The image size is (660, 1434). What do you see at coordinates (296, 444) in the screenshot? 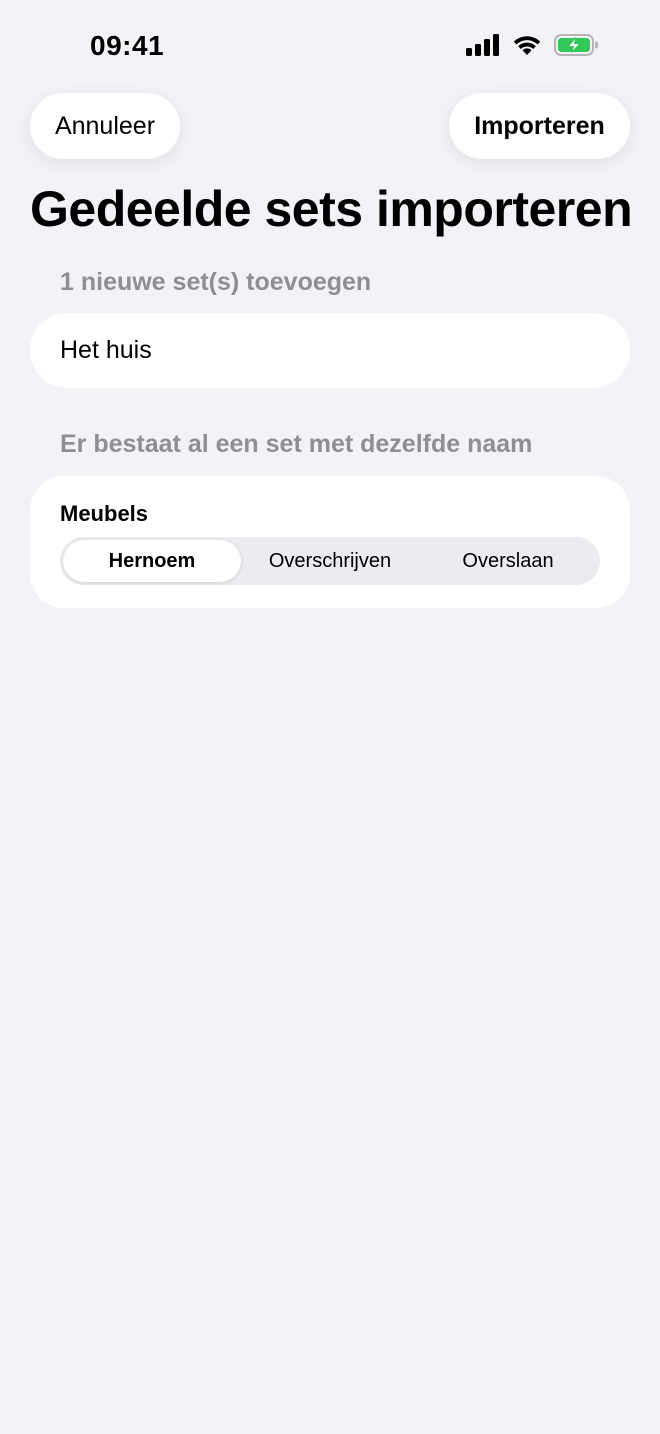
I see `conflicts-header: Er bestaat al een set met dezelfde naam` at bounding box center [296, 444].